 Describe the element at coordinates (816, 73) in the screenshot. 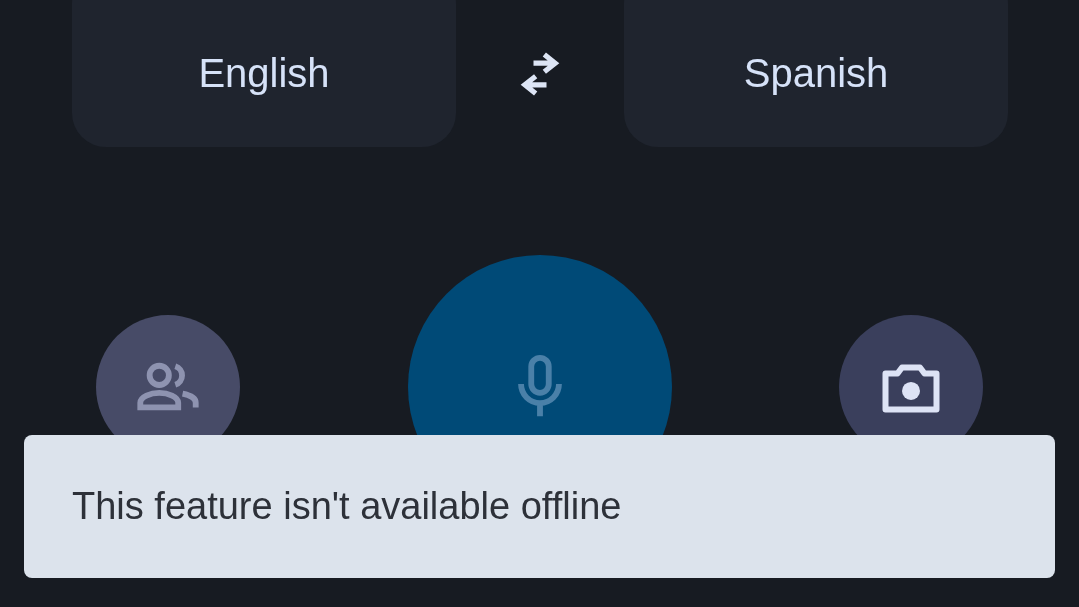

I see `target-language-button: Spanish` at that location.